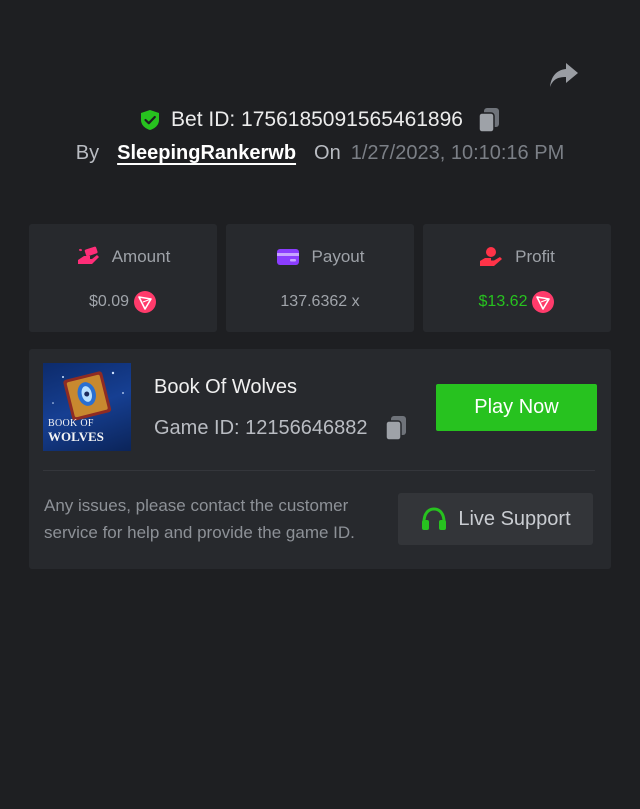 The image size is (640, 809). Describe the element at coordinates (150, 120) in the screenshot. I see `shield-check-icon` at that location.